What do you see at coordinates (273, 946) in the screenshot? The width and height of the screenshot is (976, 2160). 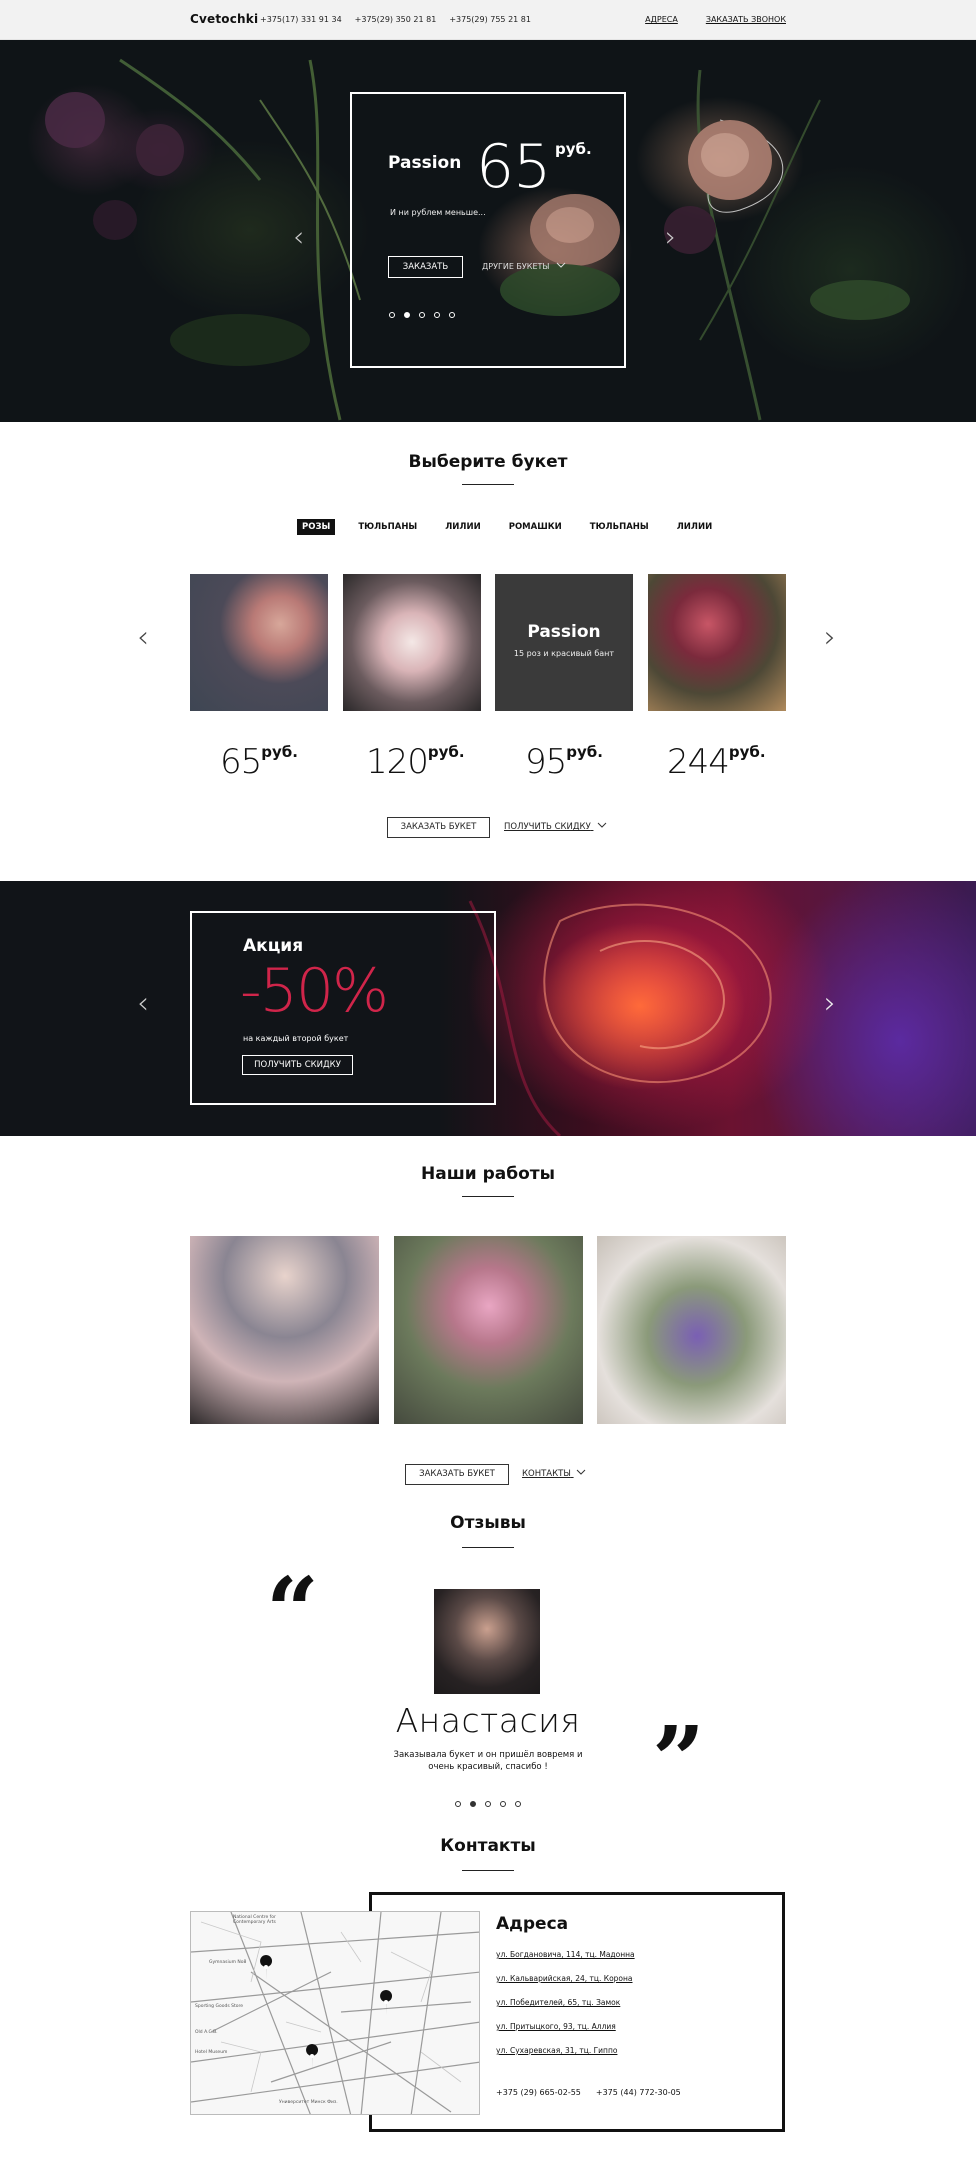 I see `promo-title: Акция` at bounding box center [273, 946].